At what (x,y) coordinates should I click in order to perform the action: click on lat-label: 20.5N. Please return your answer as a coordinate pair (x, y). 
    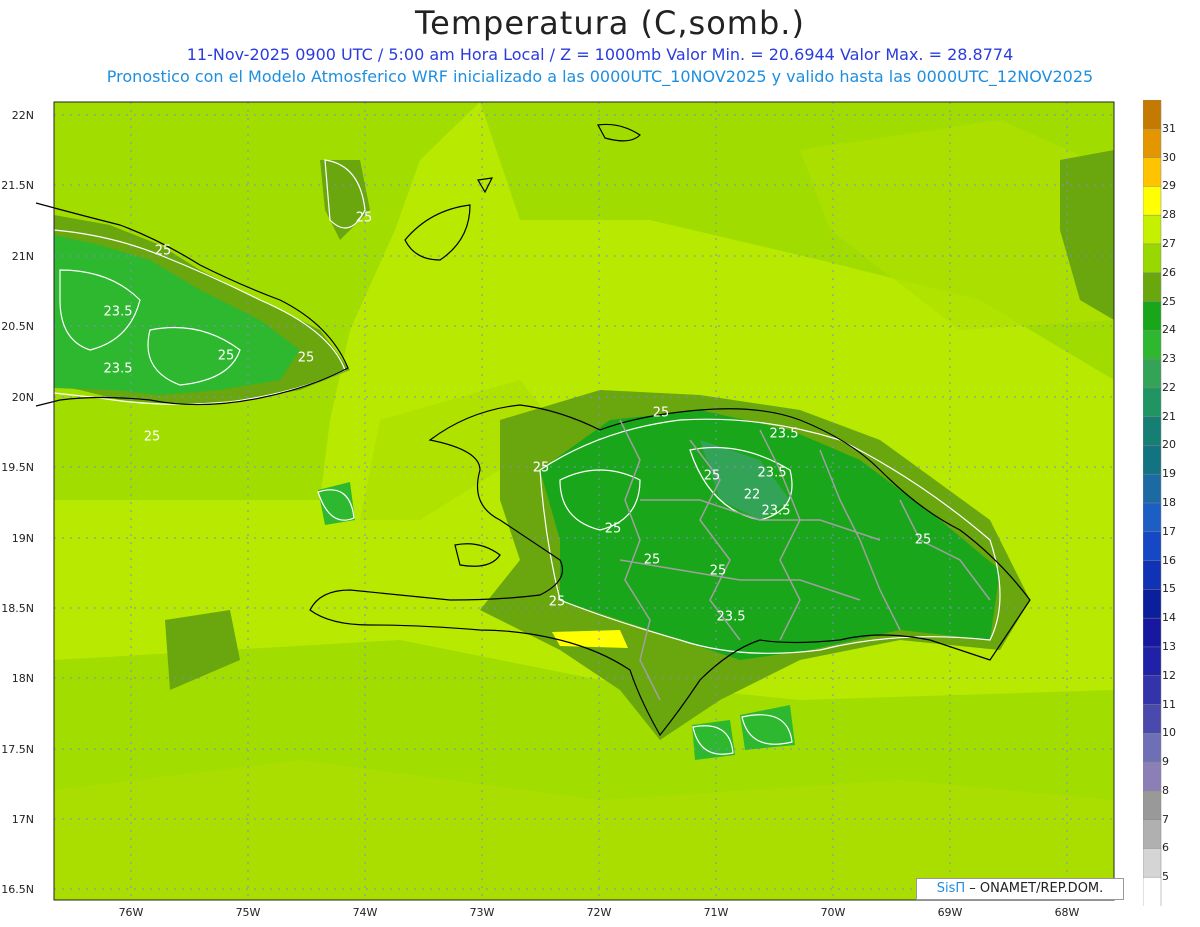
    Looking at the image, I should click on (17, 326).